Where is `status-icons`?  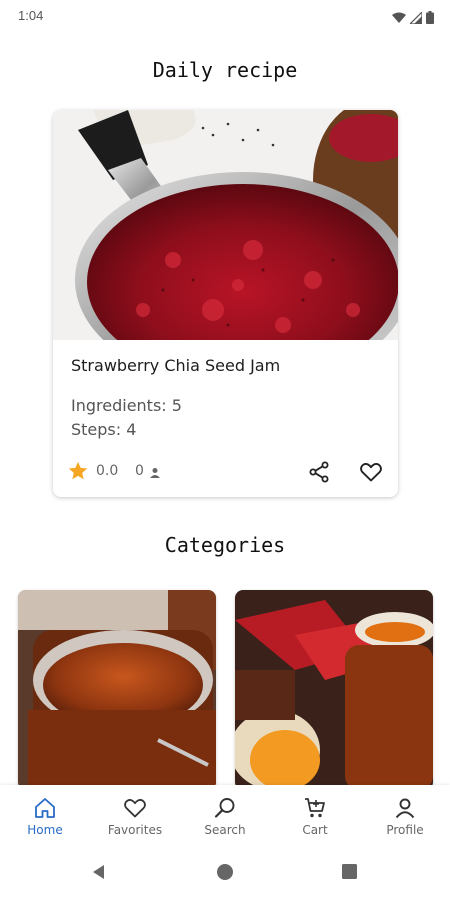
status-icons is located at coordinates (413, 18).